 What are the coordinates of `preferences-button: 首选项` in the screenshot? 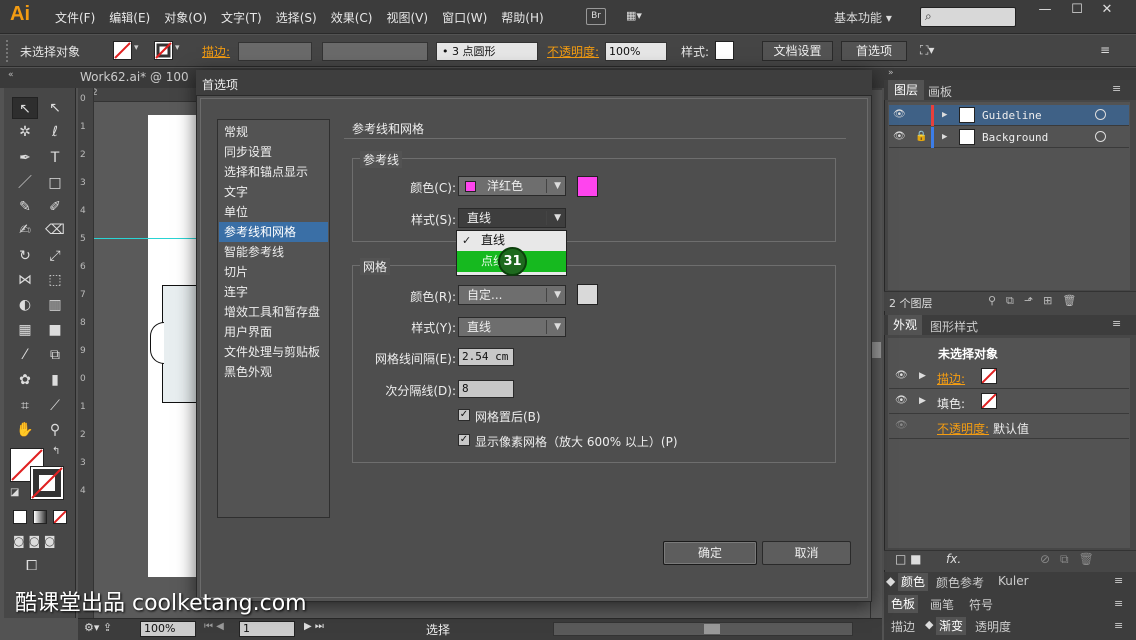 It's located at (874, 51).